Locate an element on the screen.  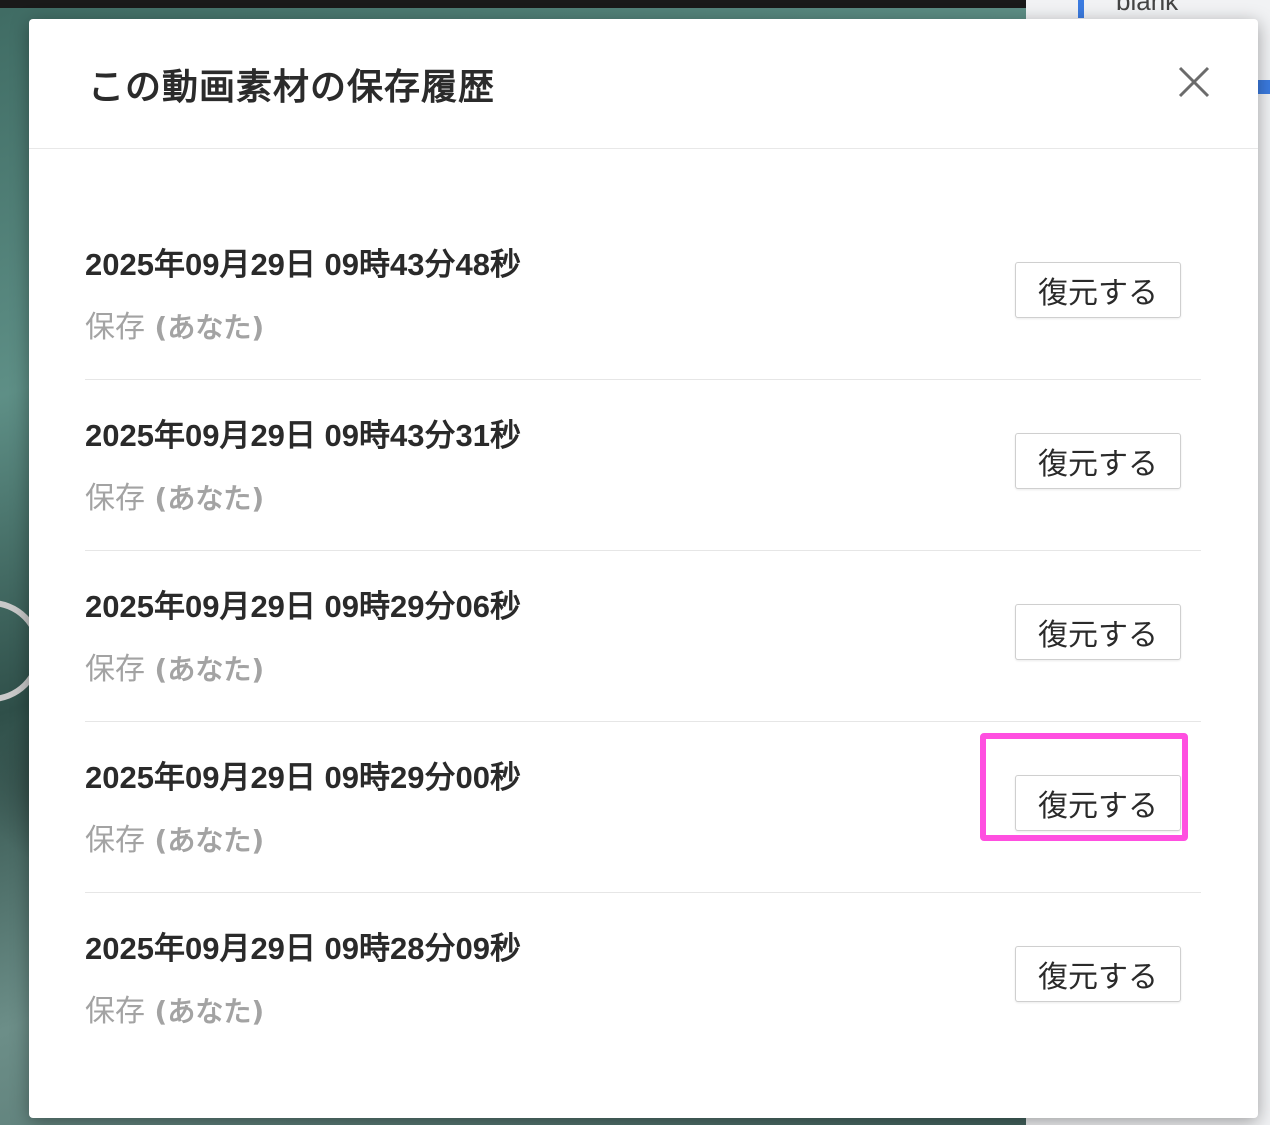
history-timestamp: 2025年09月29日 09時43分31秒 is located at coordinates (303, 435).